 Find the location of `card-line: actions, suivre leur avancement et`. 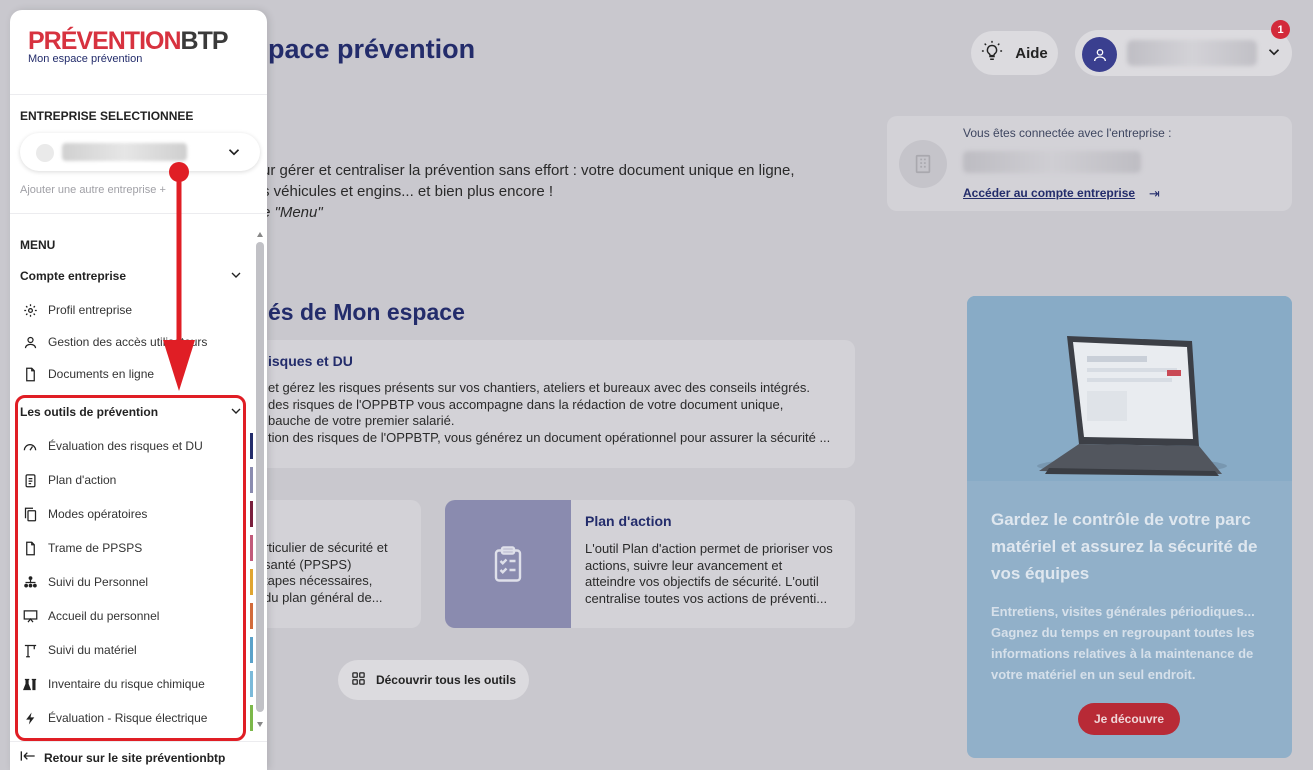

card-line: actions, suivre leur avancement et is located at coordinates (684, 565).